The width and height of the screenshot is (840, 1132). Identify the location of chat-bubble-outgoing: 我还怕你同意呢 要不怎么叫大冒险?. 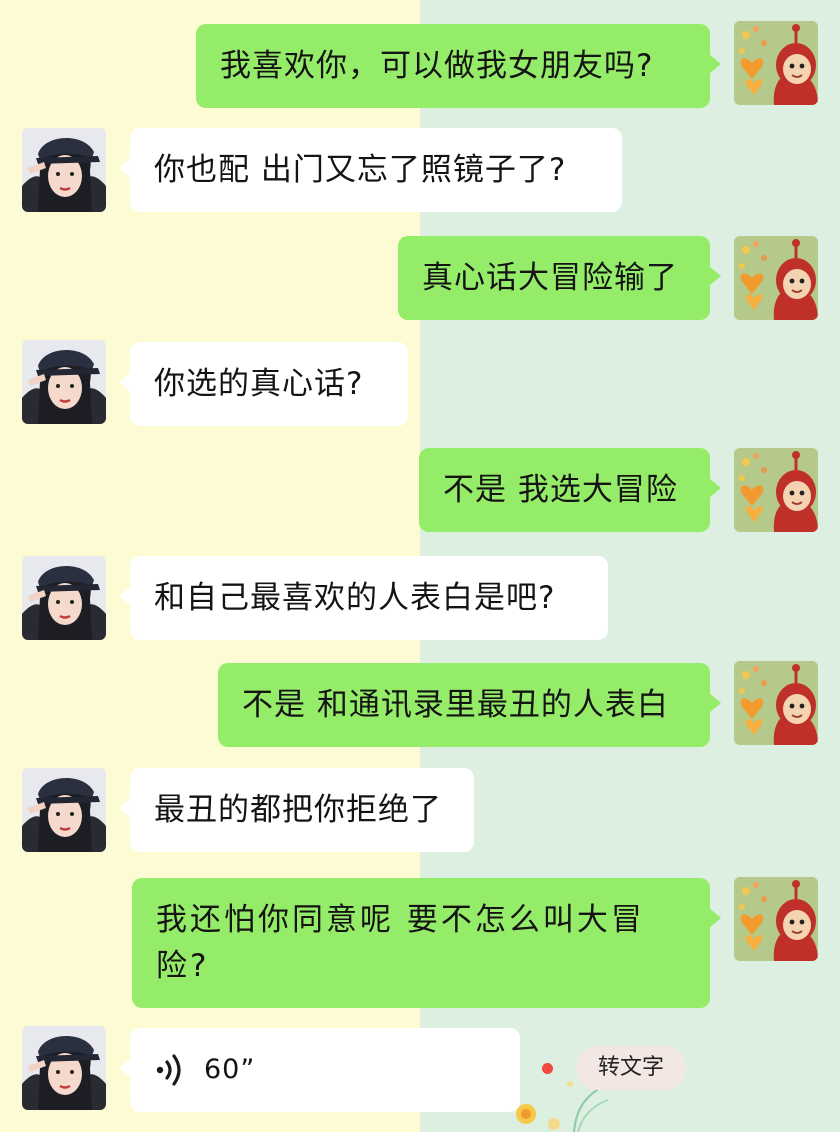
(426, 943).